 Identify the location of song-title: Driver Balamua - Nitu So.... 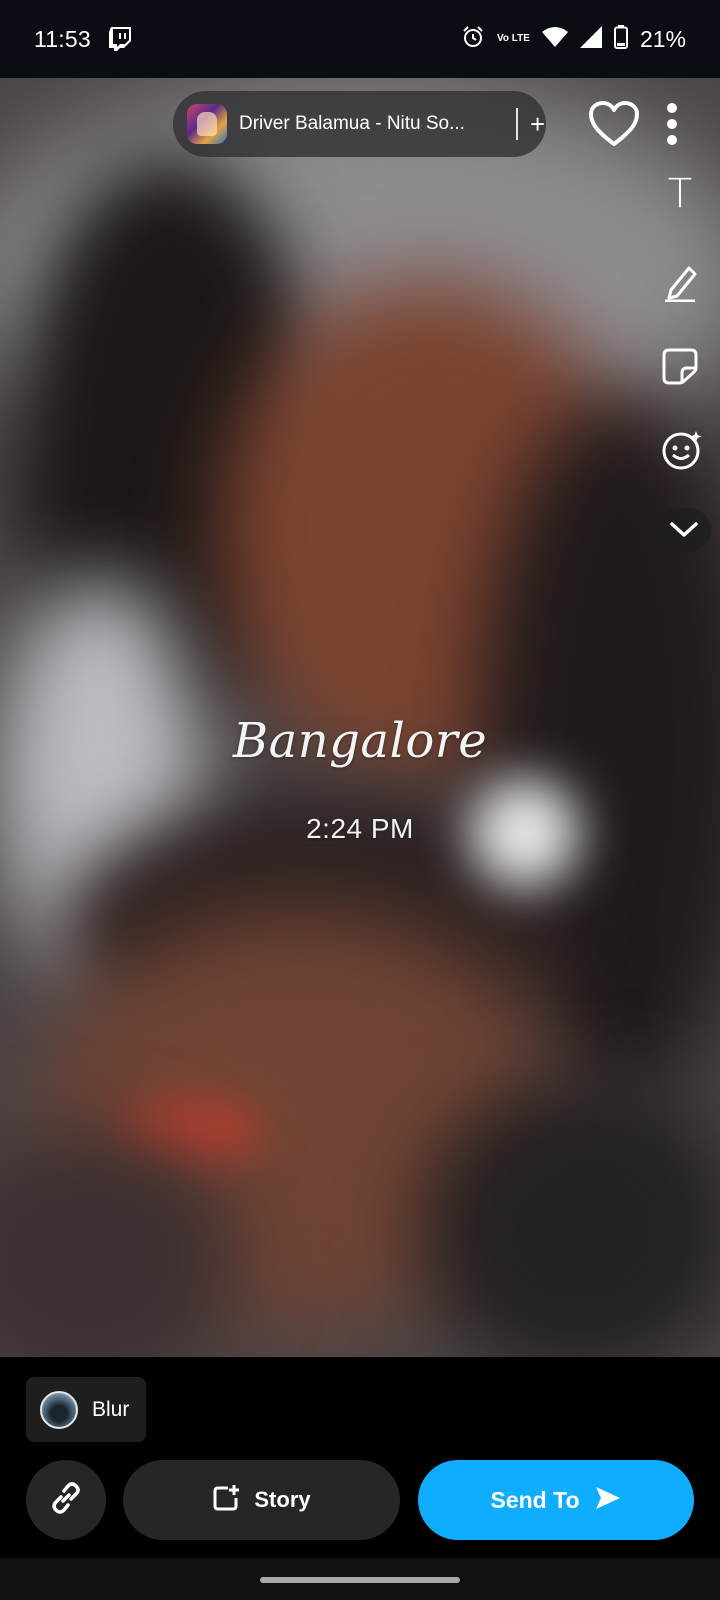
(352, 123).